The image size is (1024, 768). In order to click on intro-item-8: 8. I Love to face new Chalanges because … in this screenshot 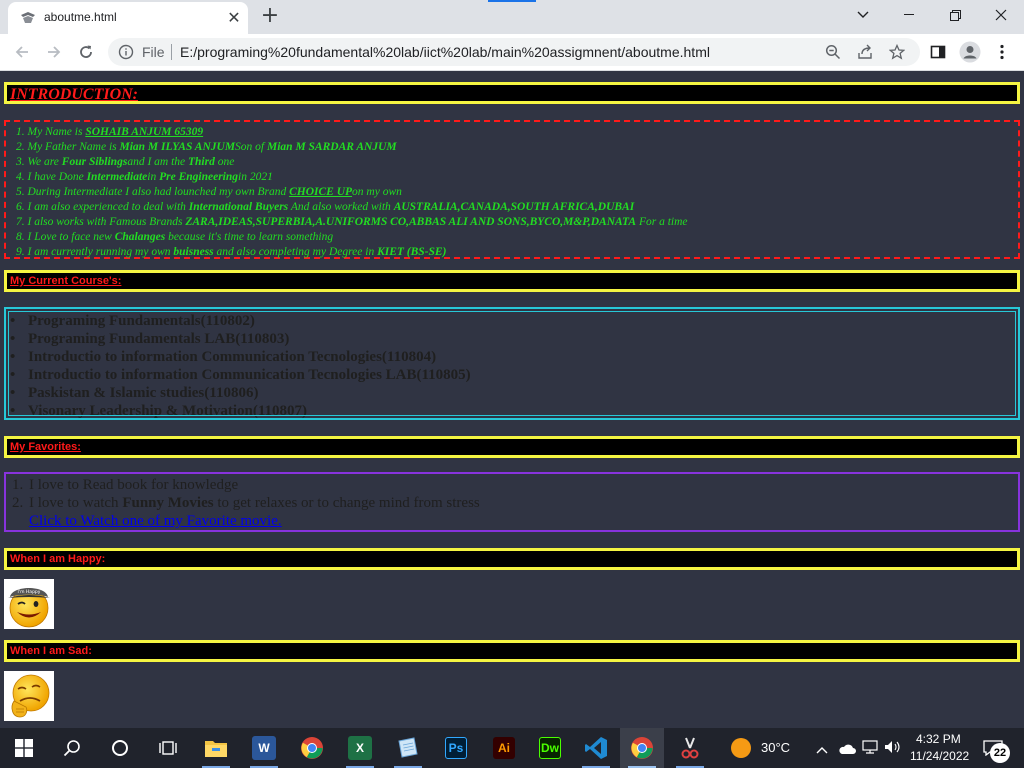, I will do `click(175, 237)`.